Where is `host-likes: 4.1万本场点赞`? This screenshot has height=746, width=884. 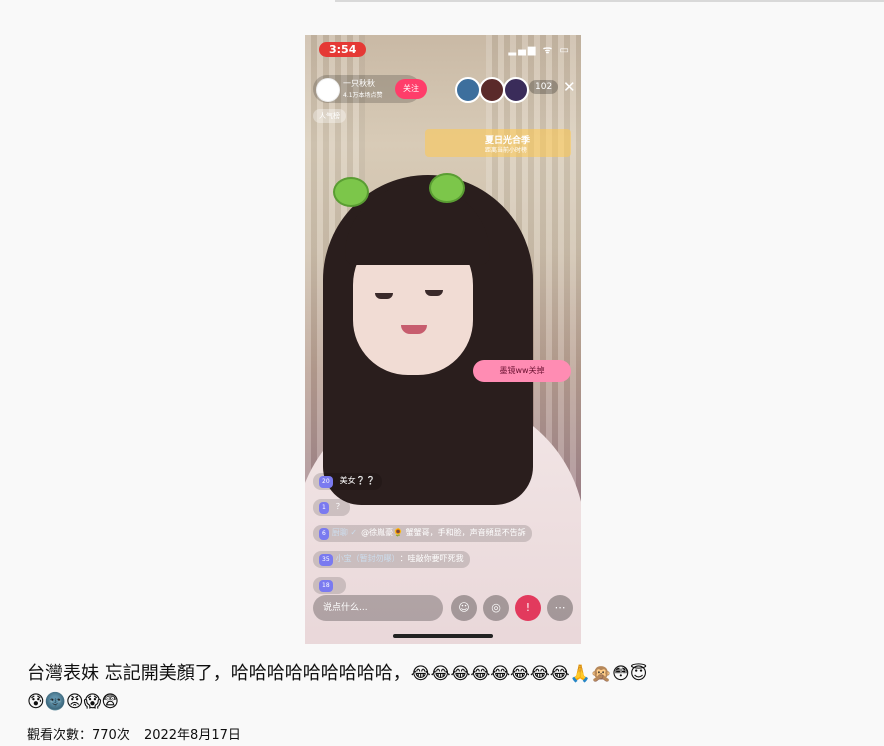
host-likes: 4.1万本场点赞 is located at coordinates (363, 95).